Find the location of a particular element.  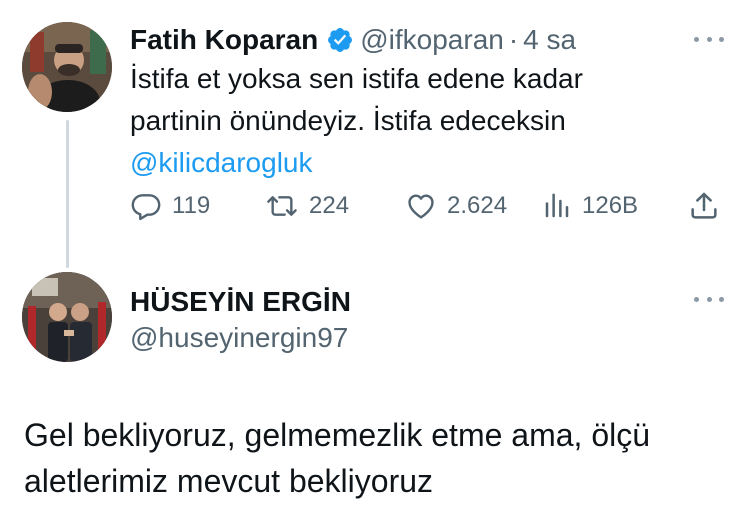

reply-icon is located at coordinates (146, 206).